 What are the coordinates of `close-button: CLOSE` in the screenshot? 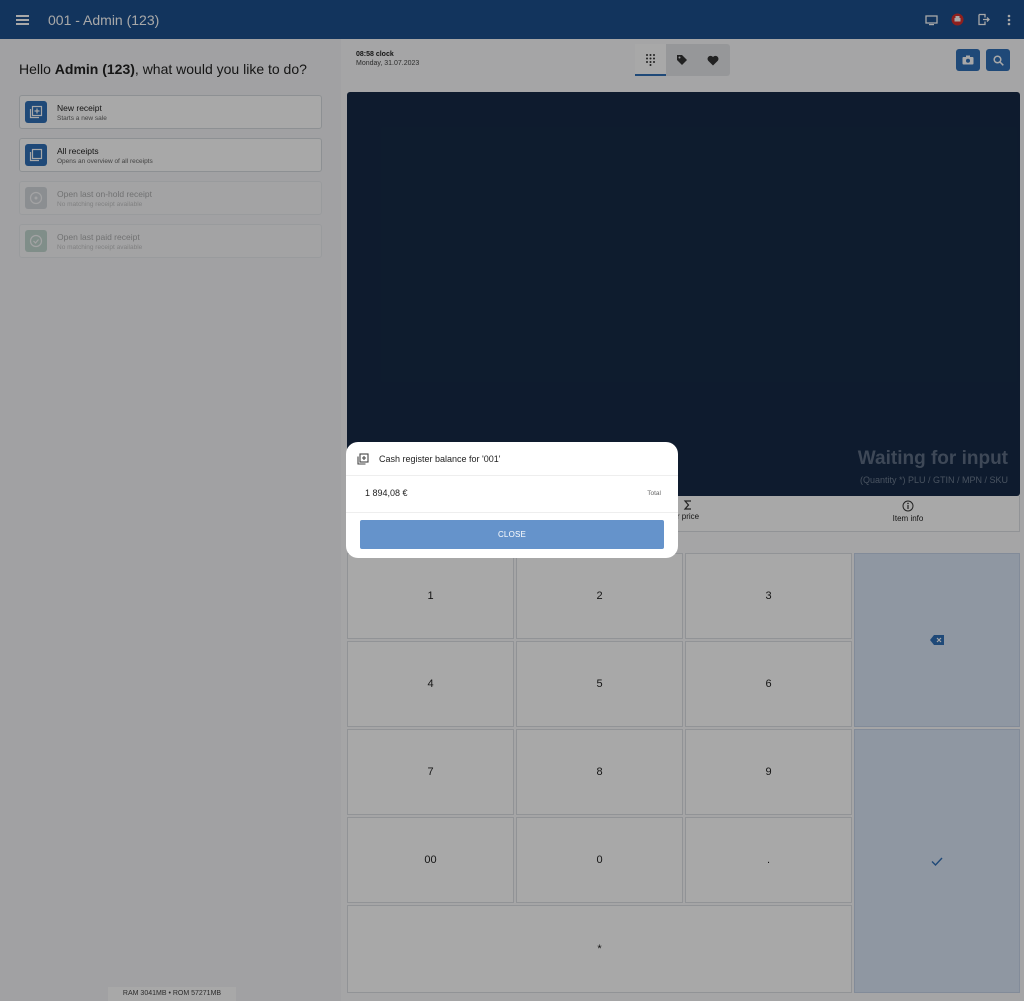 It's located at (512, 534).